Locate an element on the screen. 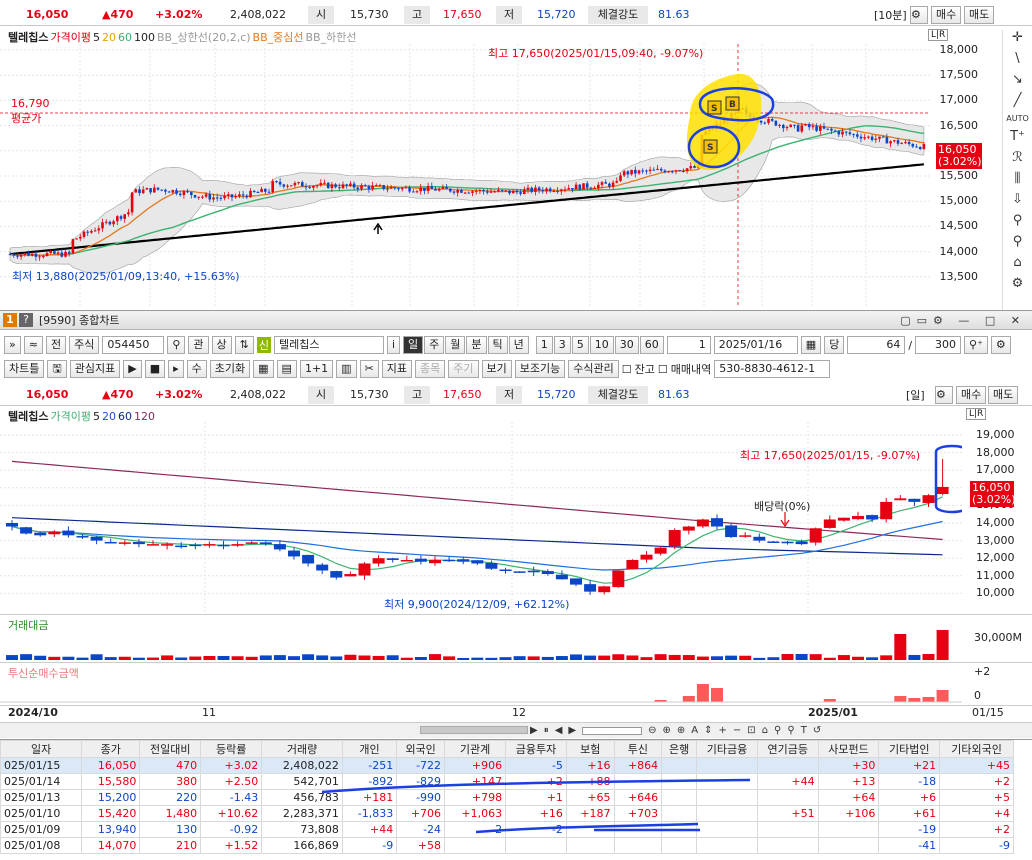 Image resolution: width=1032 pixels, height=860 pixels. draw-tool-icon: ⇩ is located at coordinates (1017, 199).